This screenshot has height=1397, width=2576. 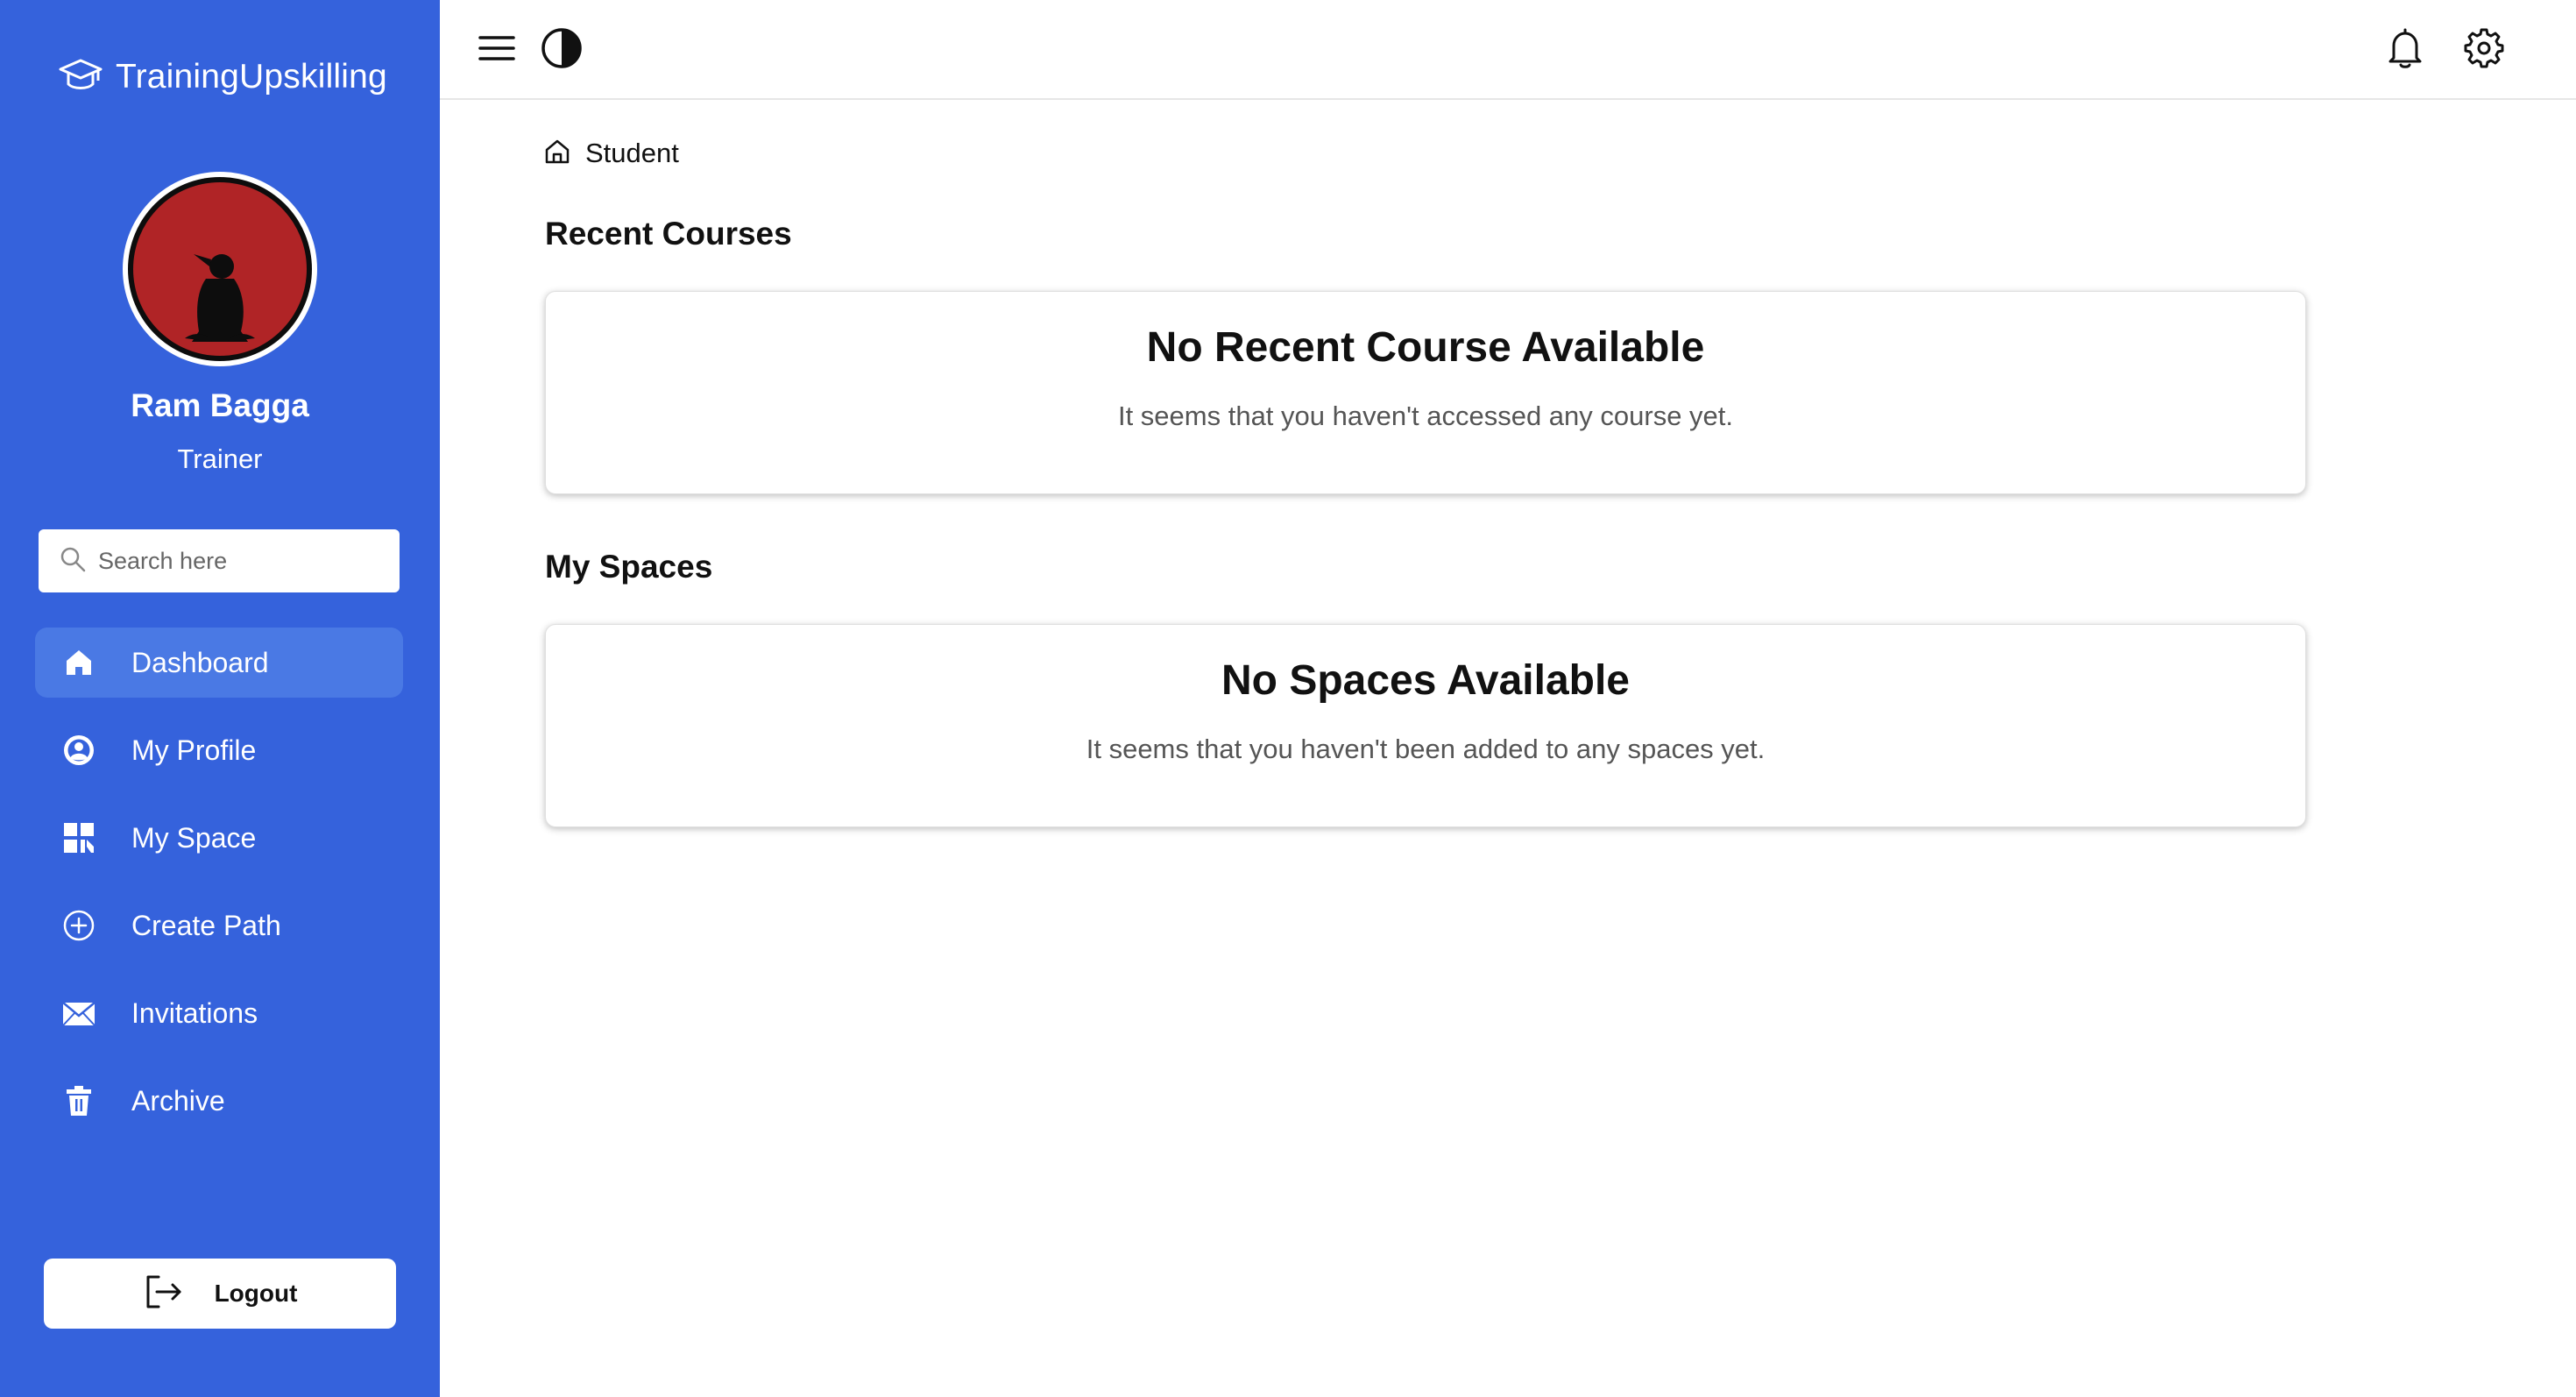 What do you see at coordinates (220, 405) in the screenshot?
I see `user-name: Ram Bagga` at bounding box center [220, 405].